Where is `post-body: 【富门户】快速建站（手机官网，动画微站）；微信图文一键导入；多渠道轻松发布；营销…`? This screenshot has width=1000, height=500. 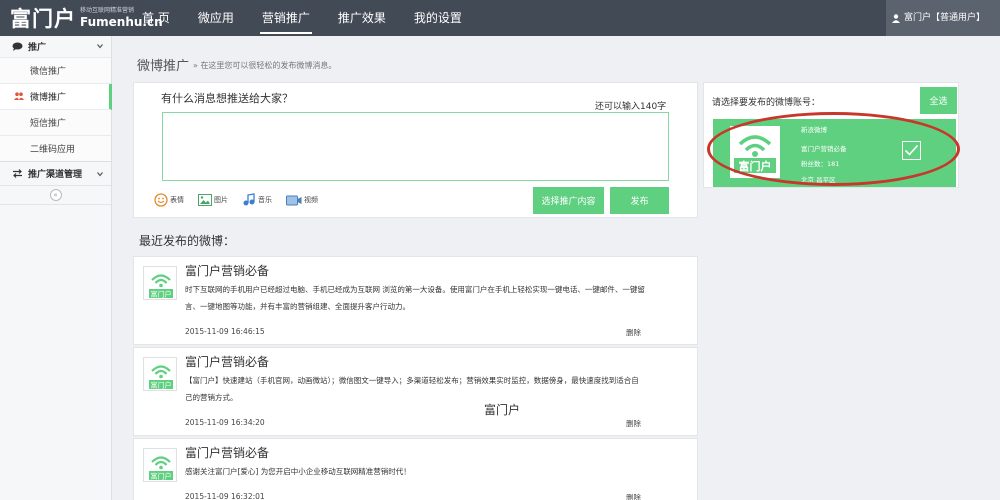 post-body: 【富门户】快速建站（手机官网，动画微站）；微信图文一键导入；多渠道轻松发布；营销… is located at coordinates (412, 389).